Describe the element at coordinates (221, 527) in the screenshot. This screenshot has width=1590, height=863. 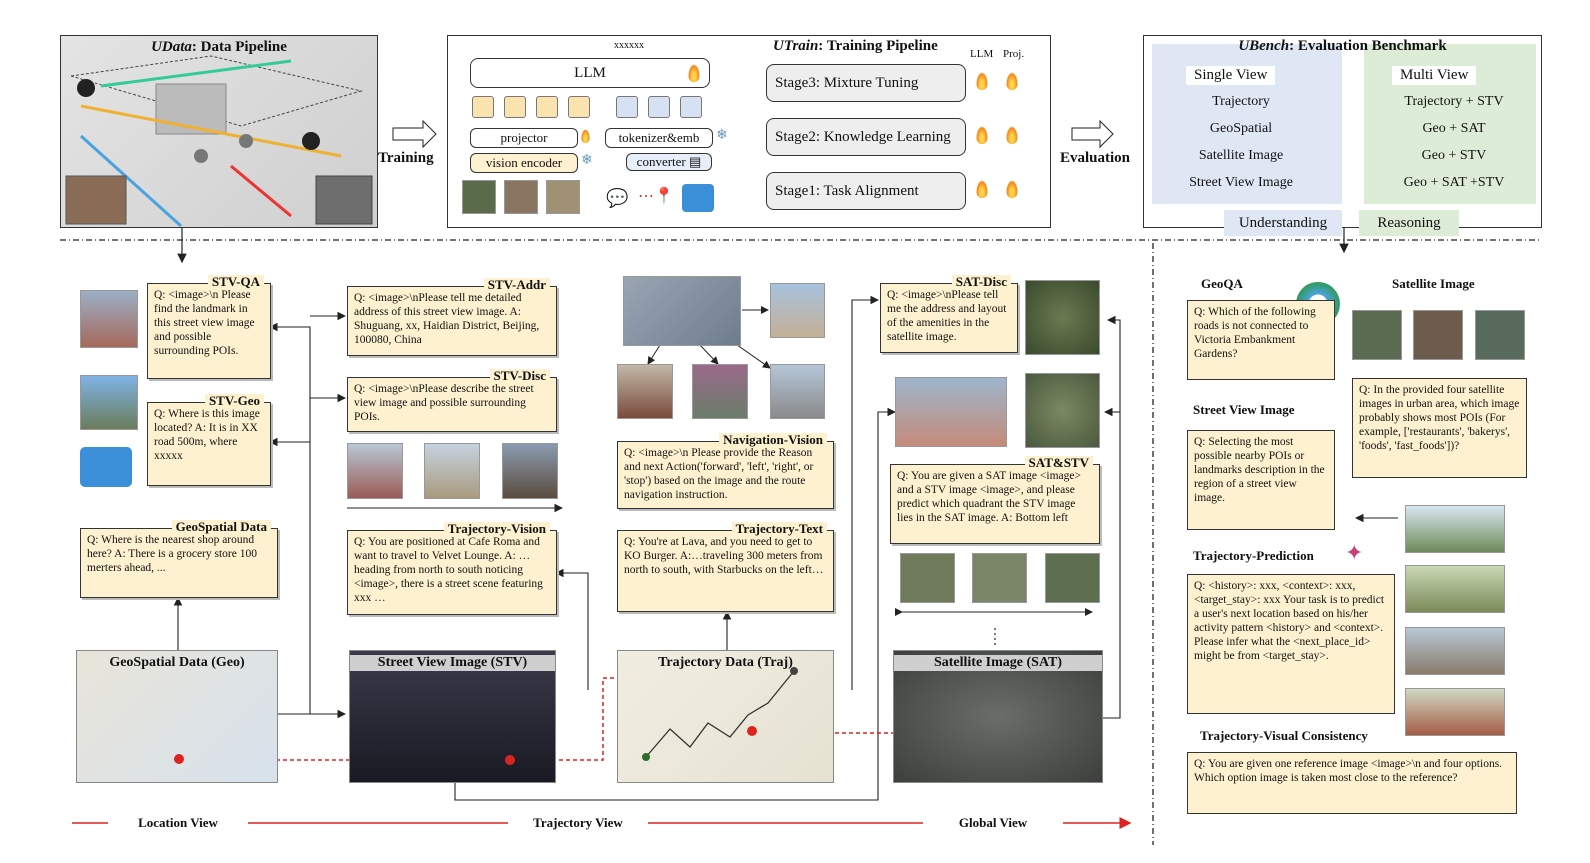
I see `geospatial-data-title: GeoSpatial Data` at that location.